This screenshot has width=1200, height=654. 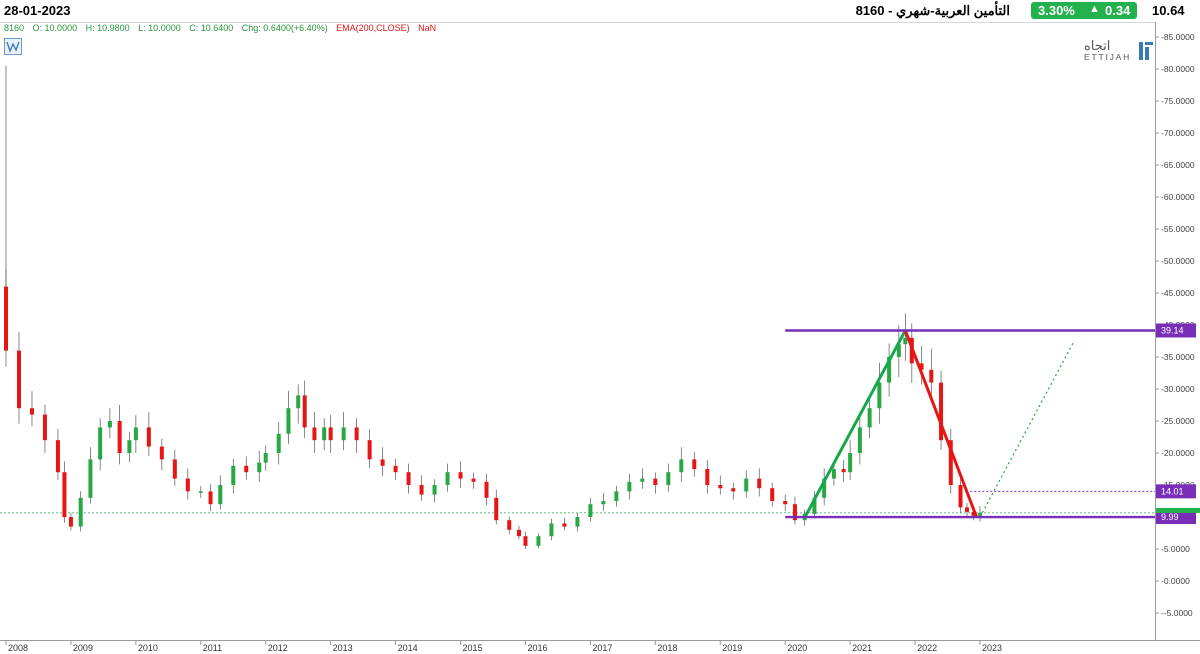 What do you see at coordinates (1178, 453) in the screenshot?
I see `y-tick-label: -20.0000` at bounding box center [1178, 453].